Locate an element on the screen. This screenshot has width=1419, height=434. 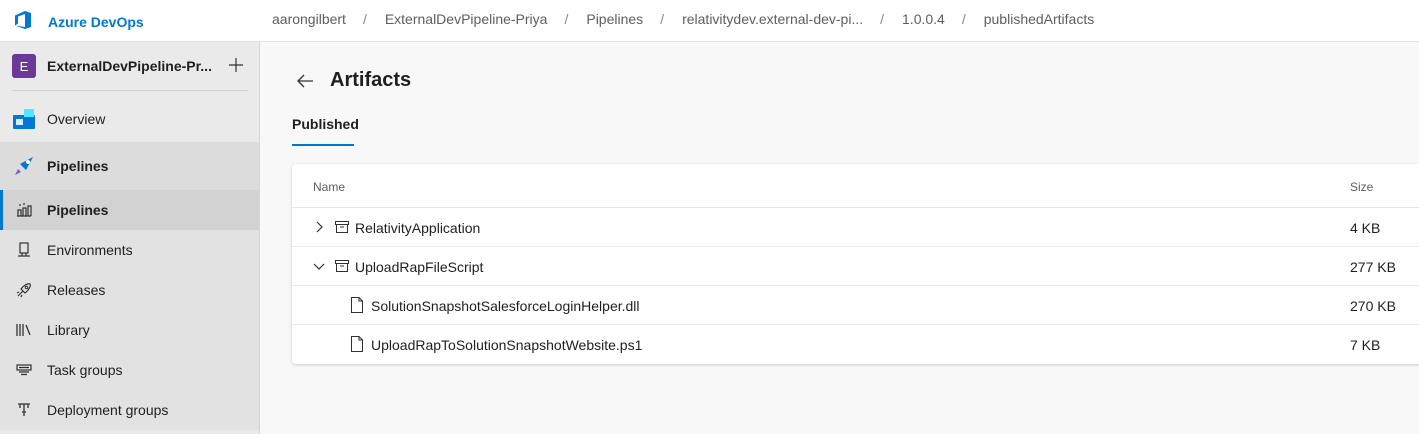
tab-active-indicator is located at coordinates (323, 145).